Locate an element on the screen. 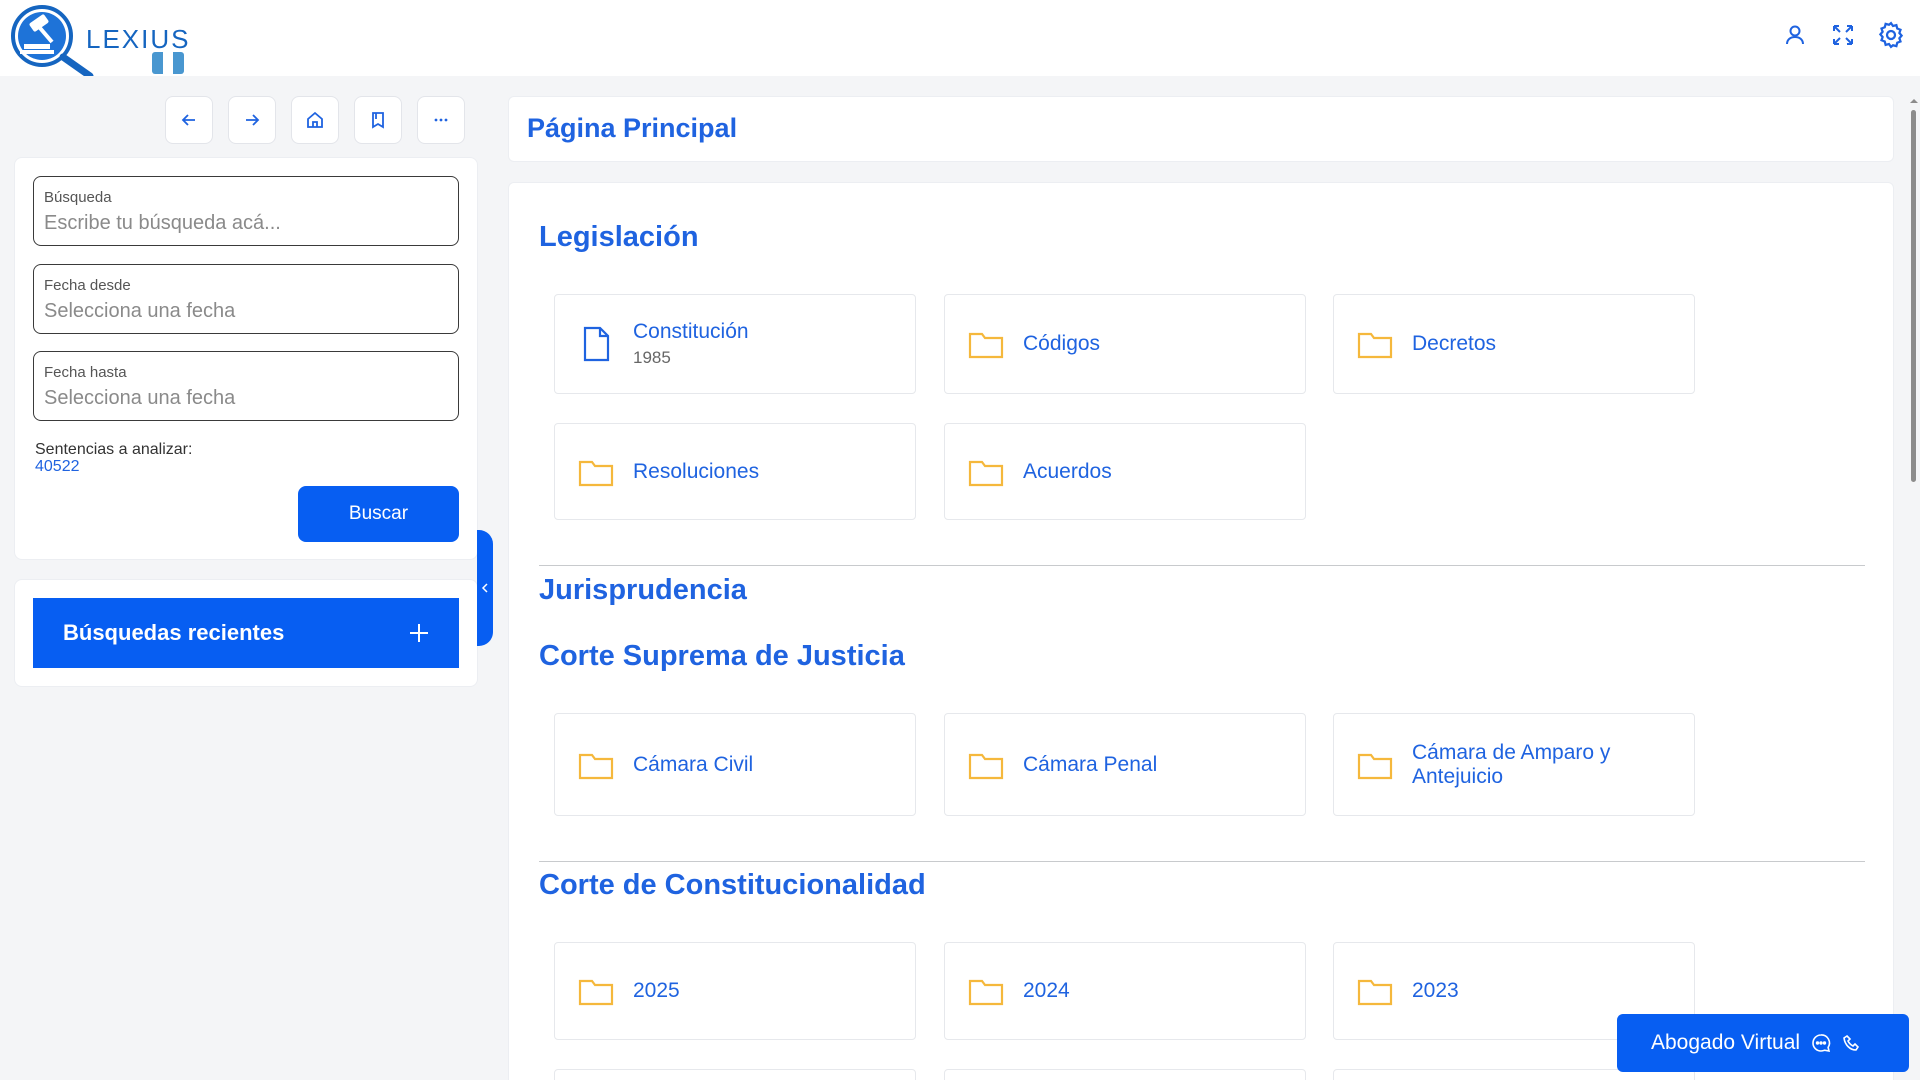 The width and height of the screenshot is (1920, 1080). section-title-jurisprudencia: Jurisprudencia is located at coordinates (643, 590).